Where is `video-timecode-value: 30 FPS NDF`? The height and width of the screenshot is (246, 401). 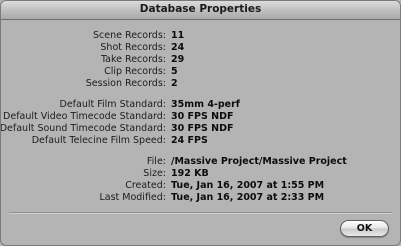
video-timecode-value: 30 FPS NDF is located at coordinates (202, 116).